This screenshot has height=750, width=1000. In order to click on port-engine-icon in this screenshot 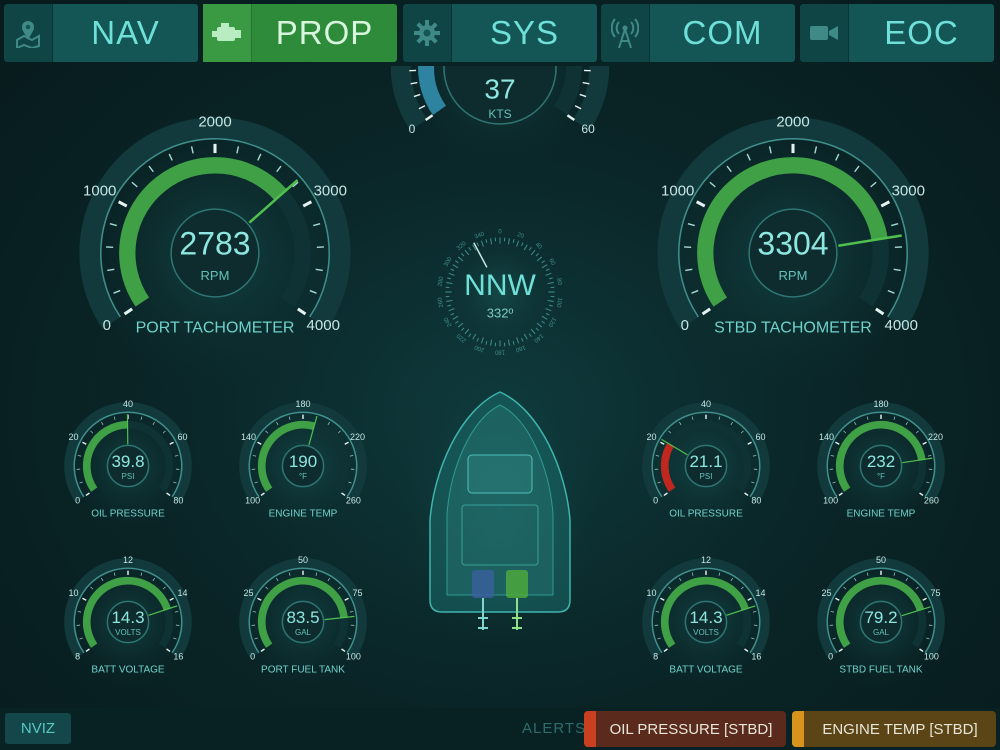, I will do `click(483, 584)`.